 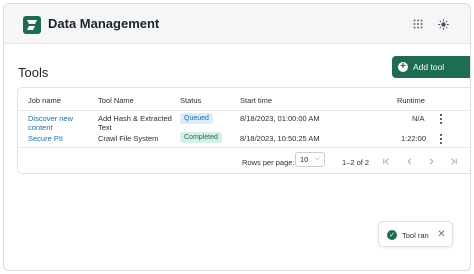 I want to click on app-title: Data Management, so click(x=104, y=23).